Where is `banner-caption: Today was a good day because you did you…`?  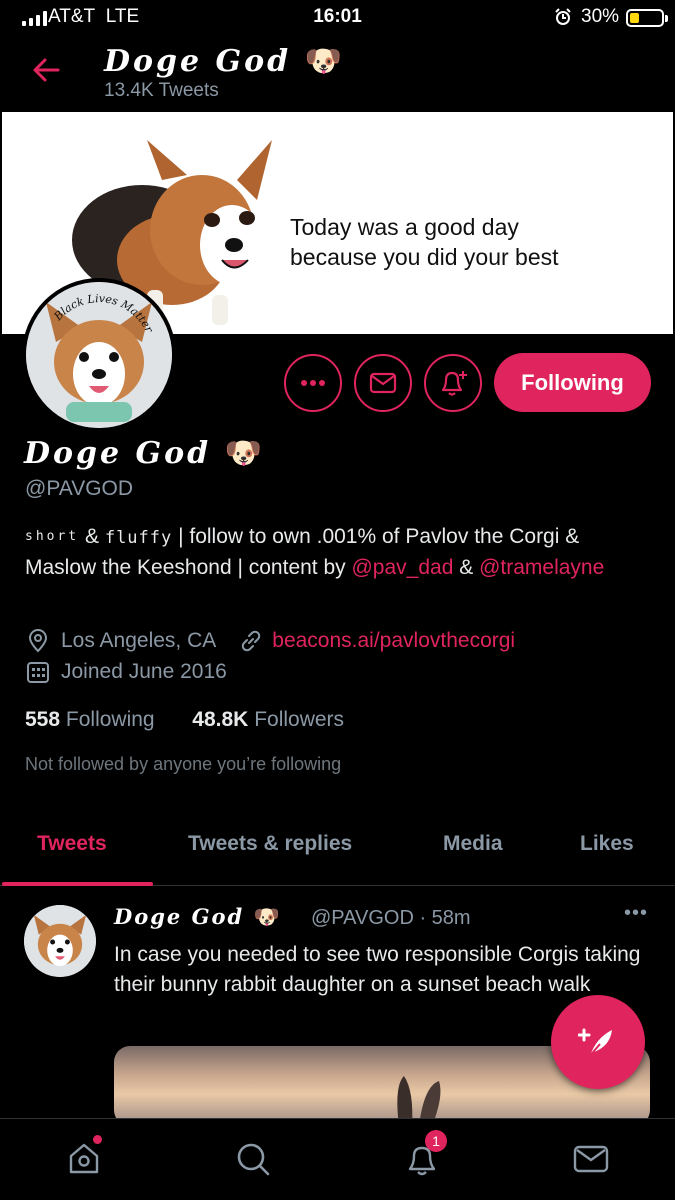 banner-caption: Today was a good day because you did you… is located at coordinates (424, 242).